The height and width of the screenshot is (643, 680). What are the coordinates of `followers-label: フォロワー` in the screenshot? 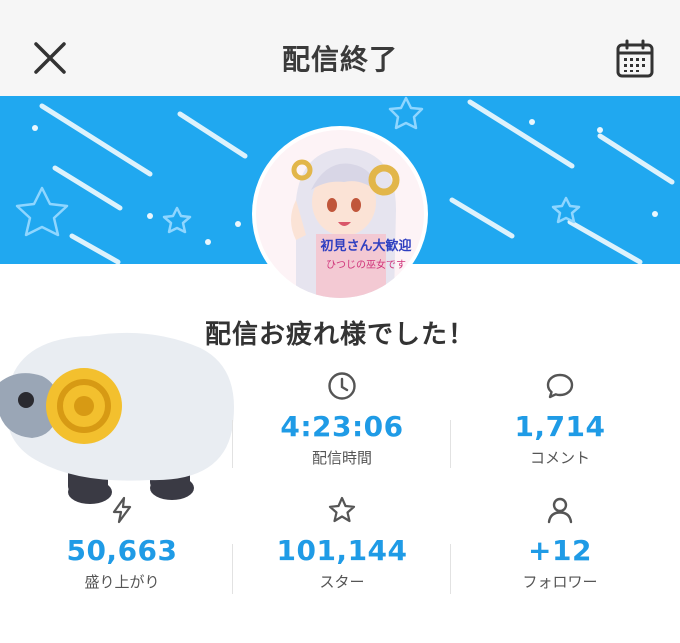 It's located at (560, 582).